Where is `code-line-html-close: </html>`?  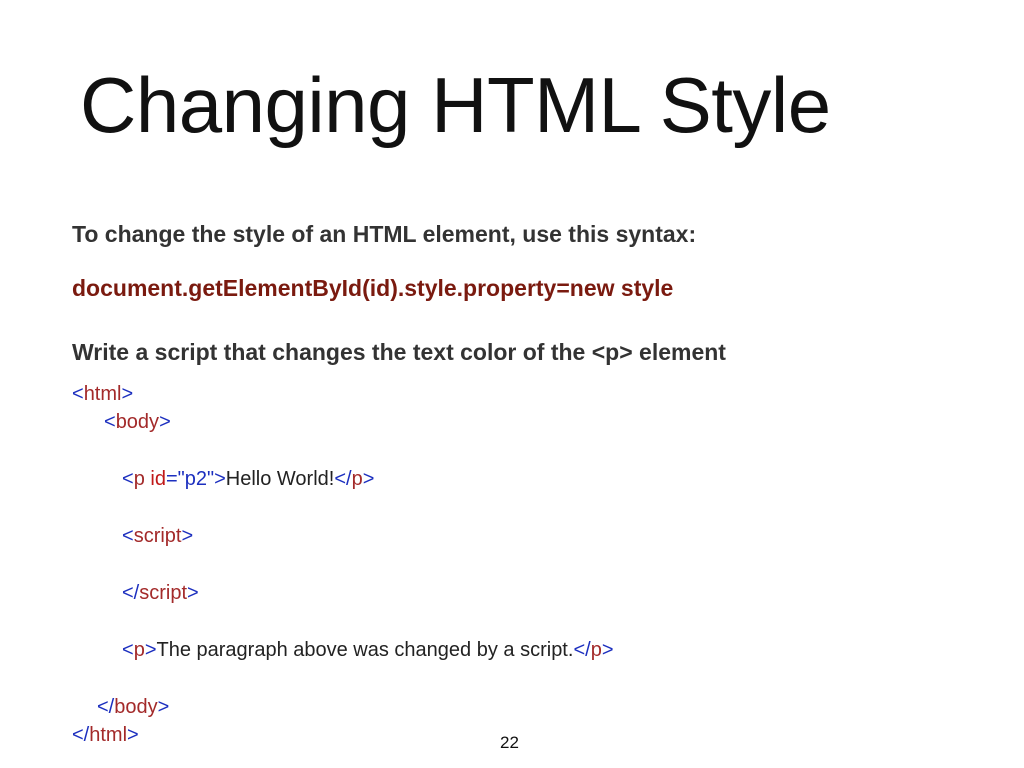 code-line-html-close: </html> is located at coordinates (105, 735).